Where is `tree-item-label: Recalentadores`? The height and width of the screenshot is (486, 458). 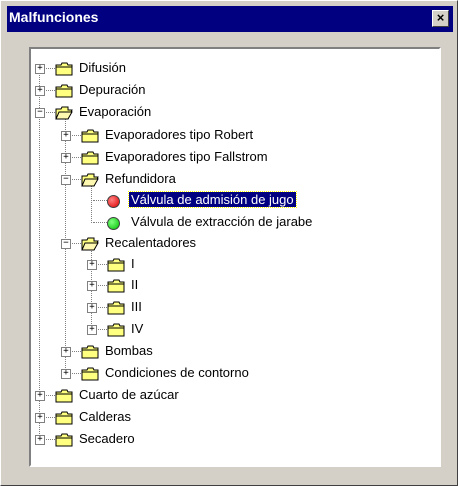
tree-item-label: Recalentadores is located at coordinates (150, 242).